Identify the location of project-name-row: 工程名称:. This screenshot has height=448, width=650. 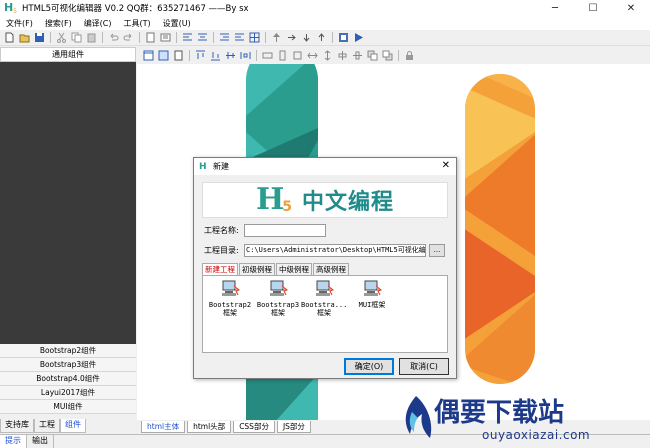
(265, 230).